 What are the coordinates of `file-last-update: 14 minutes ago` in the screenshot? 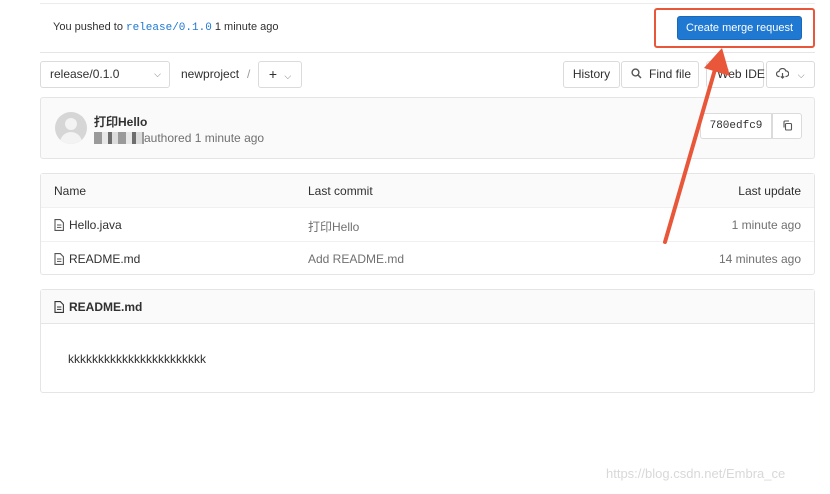 It's located at (759, 259).